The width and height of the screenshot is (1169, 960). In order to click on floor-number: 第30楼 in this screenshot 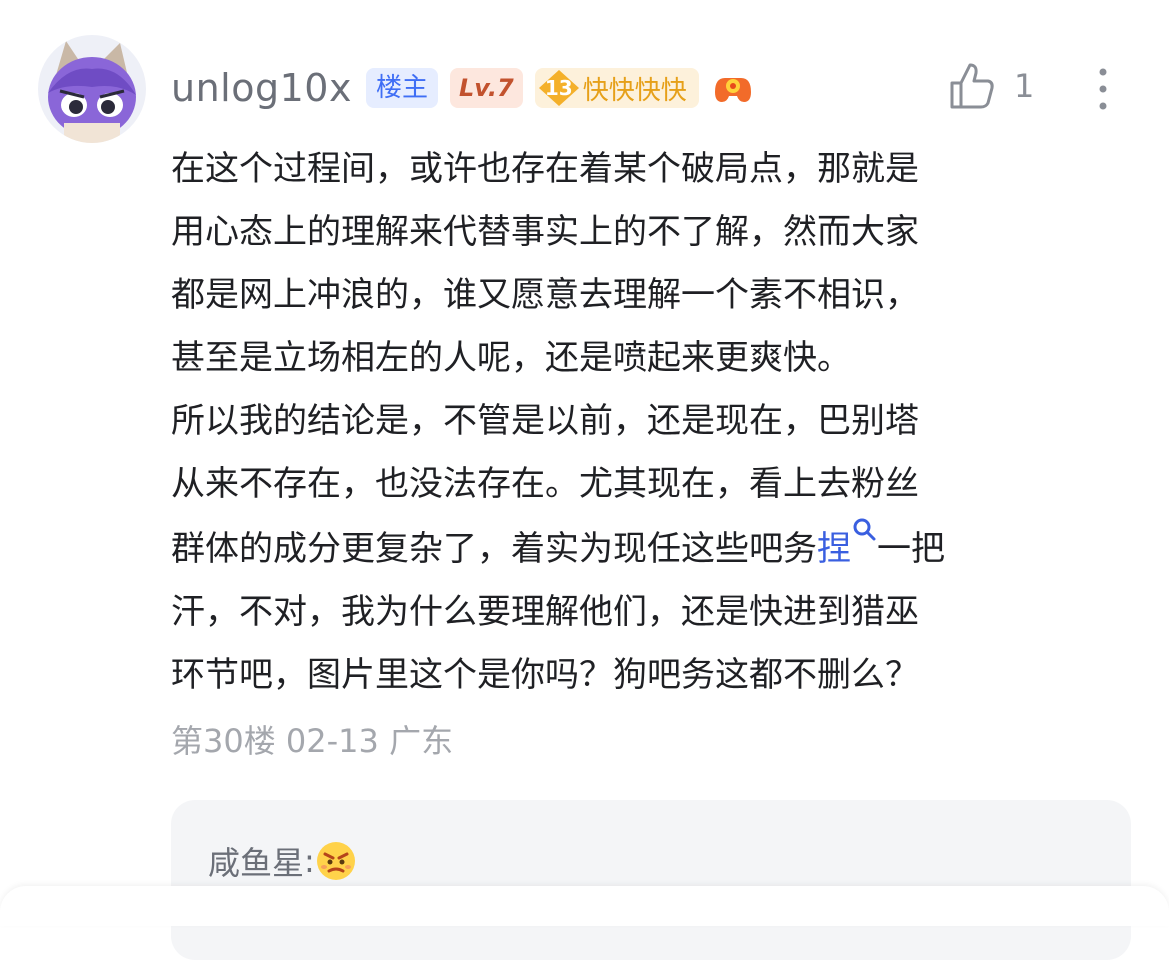, I will do `click(223, 741)`.